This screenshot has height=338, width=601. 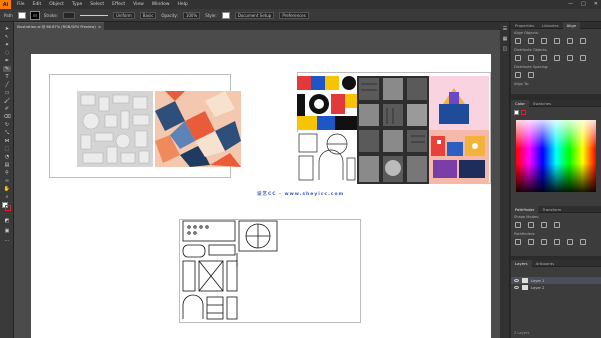 I want to click on zoom-tool-icon: ⌕, so click(x=7, y=197).